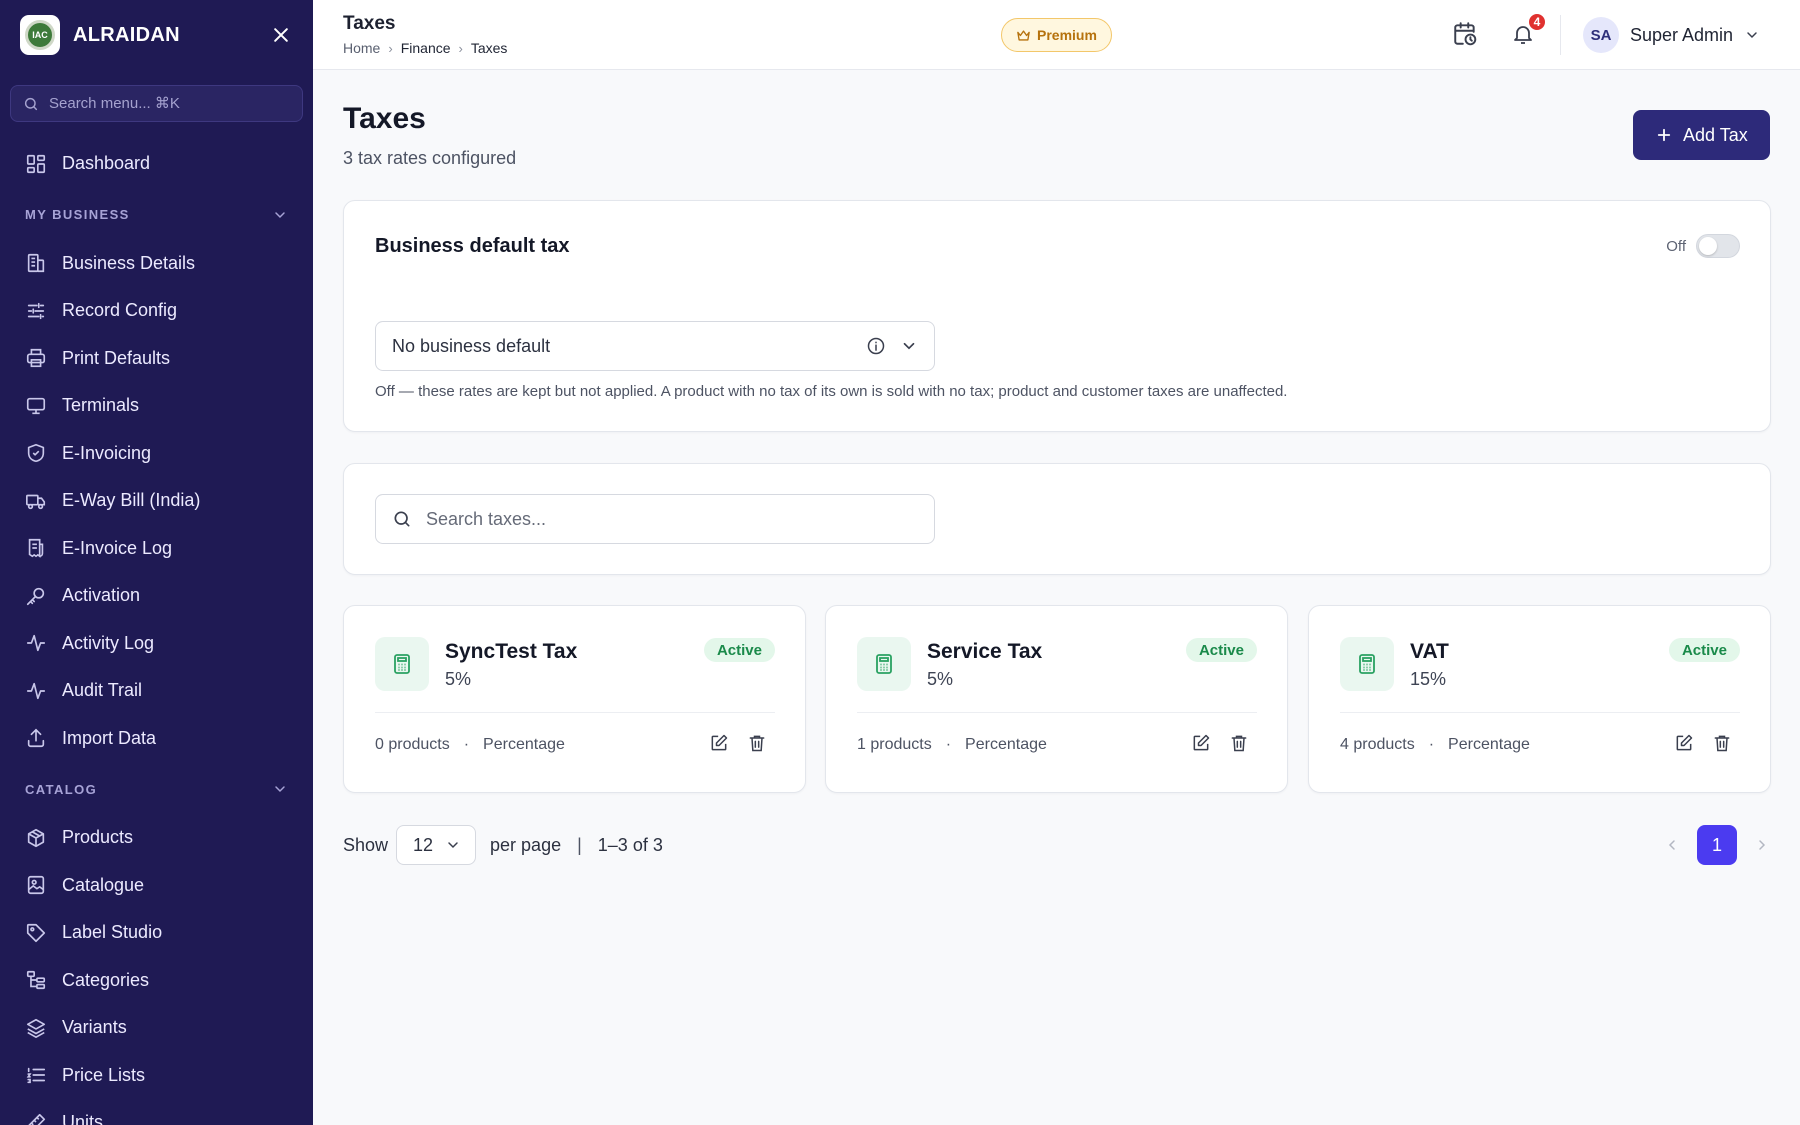 The image size is (1800, 1125). Describe the element at coordinates (117, 547) in the screenshot. I see `sidebar-item-label: E-Invoice Log` at that location.